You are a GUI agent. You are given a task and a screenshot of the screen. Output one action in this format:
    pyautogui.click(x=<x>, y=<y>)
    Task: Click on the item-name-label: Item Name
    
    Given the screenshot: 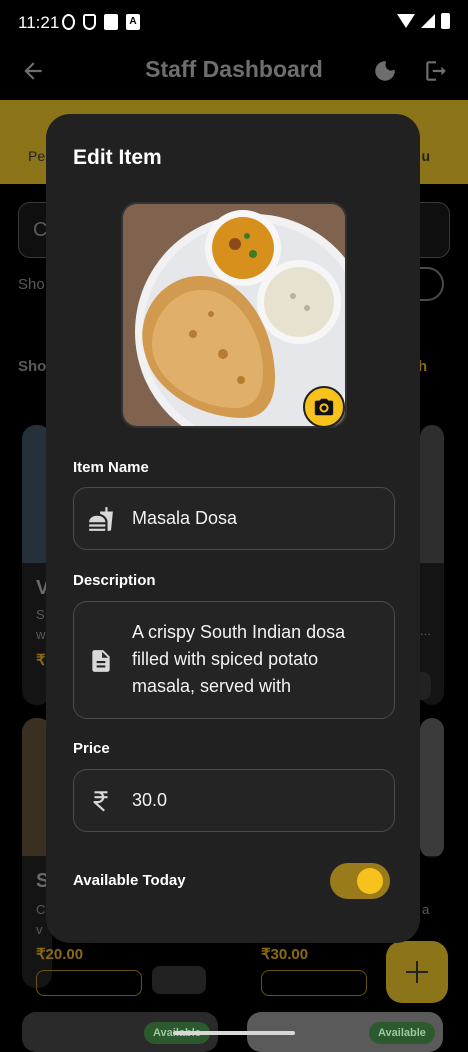 What is the action you would take?
    pyautogui.click(x=111, y=467)
    